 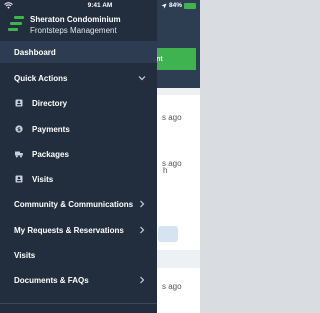 I want to click on menu-item-label: Payments, so click(x=51, y=129).